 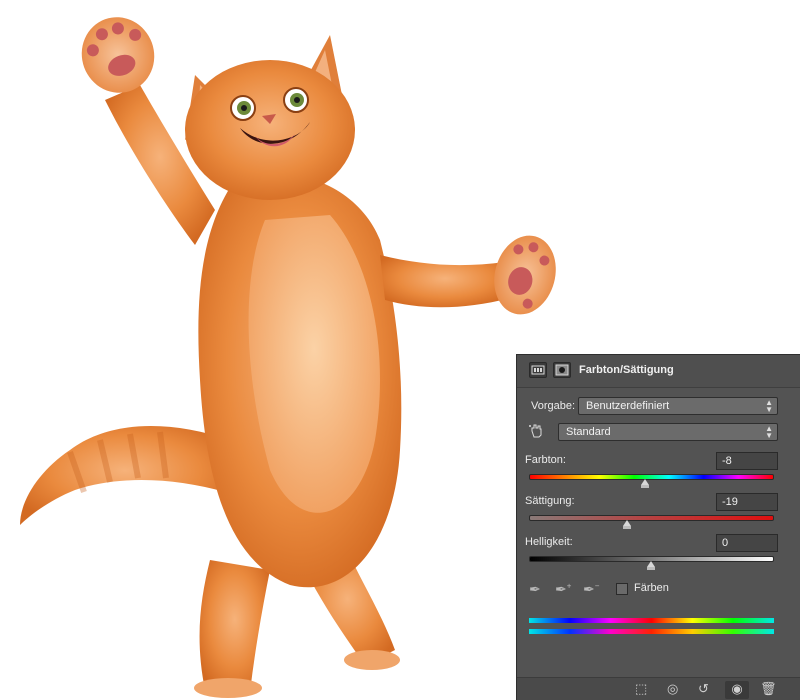 What do you see at coordinates (651, 620) in the screenshot?
I see `input-color-bar` at bounding box center [651, 620].